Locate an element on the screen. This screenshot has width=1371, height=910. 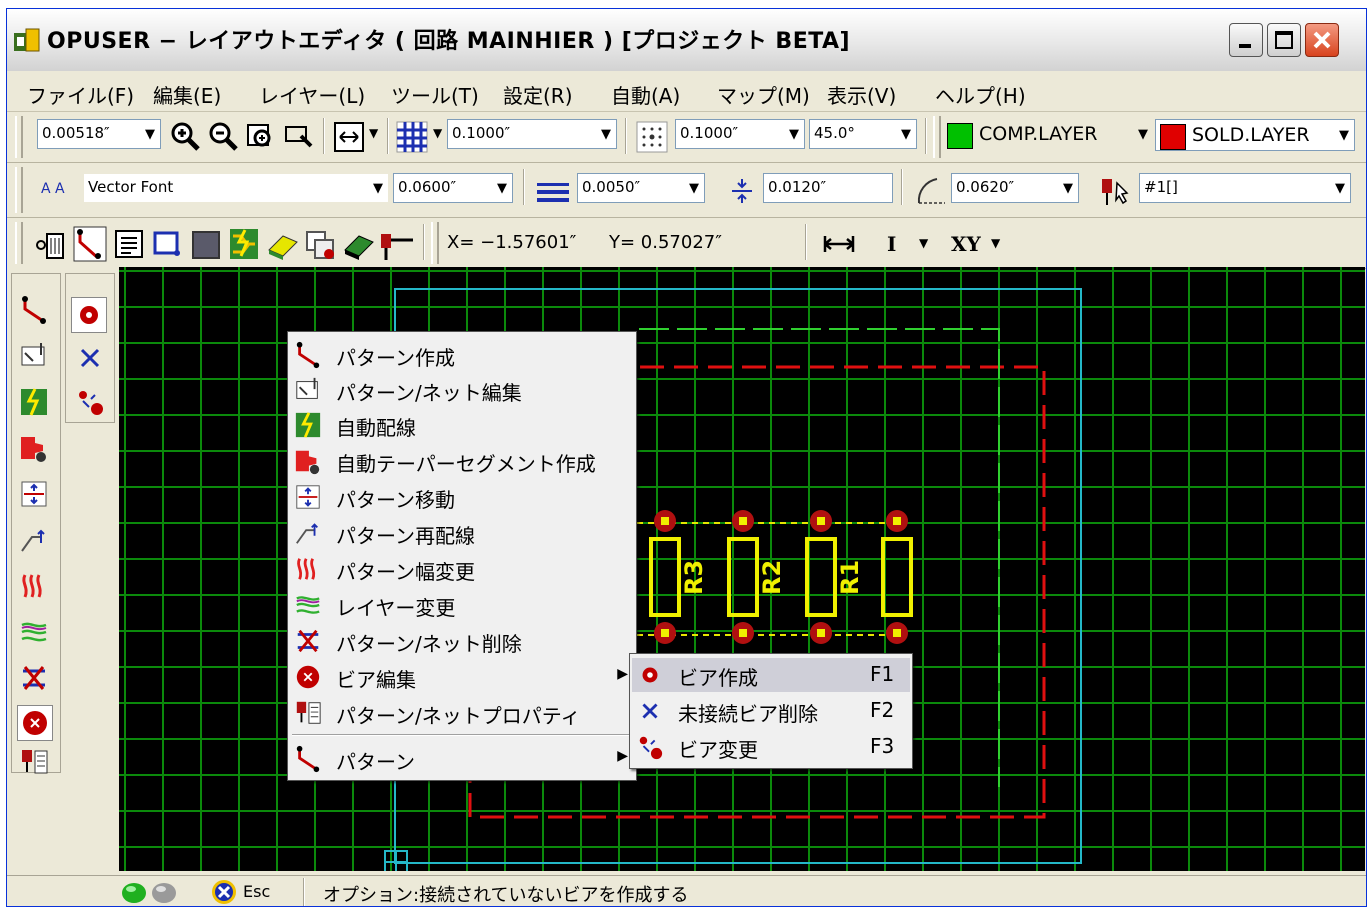
pattern-route-icon is located at coordinates (90, 244).